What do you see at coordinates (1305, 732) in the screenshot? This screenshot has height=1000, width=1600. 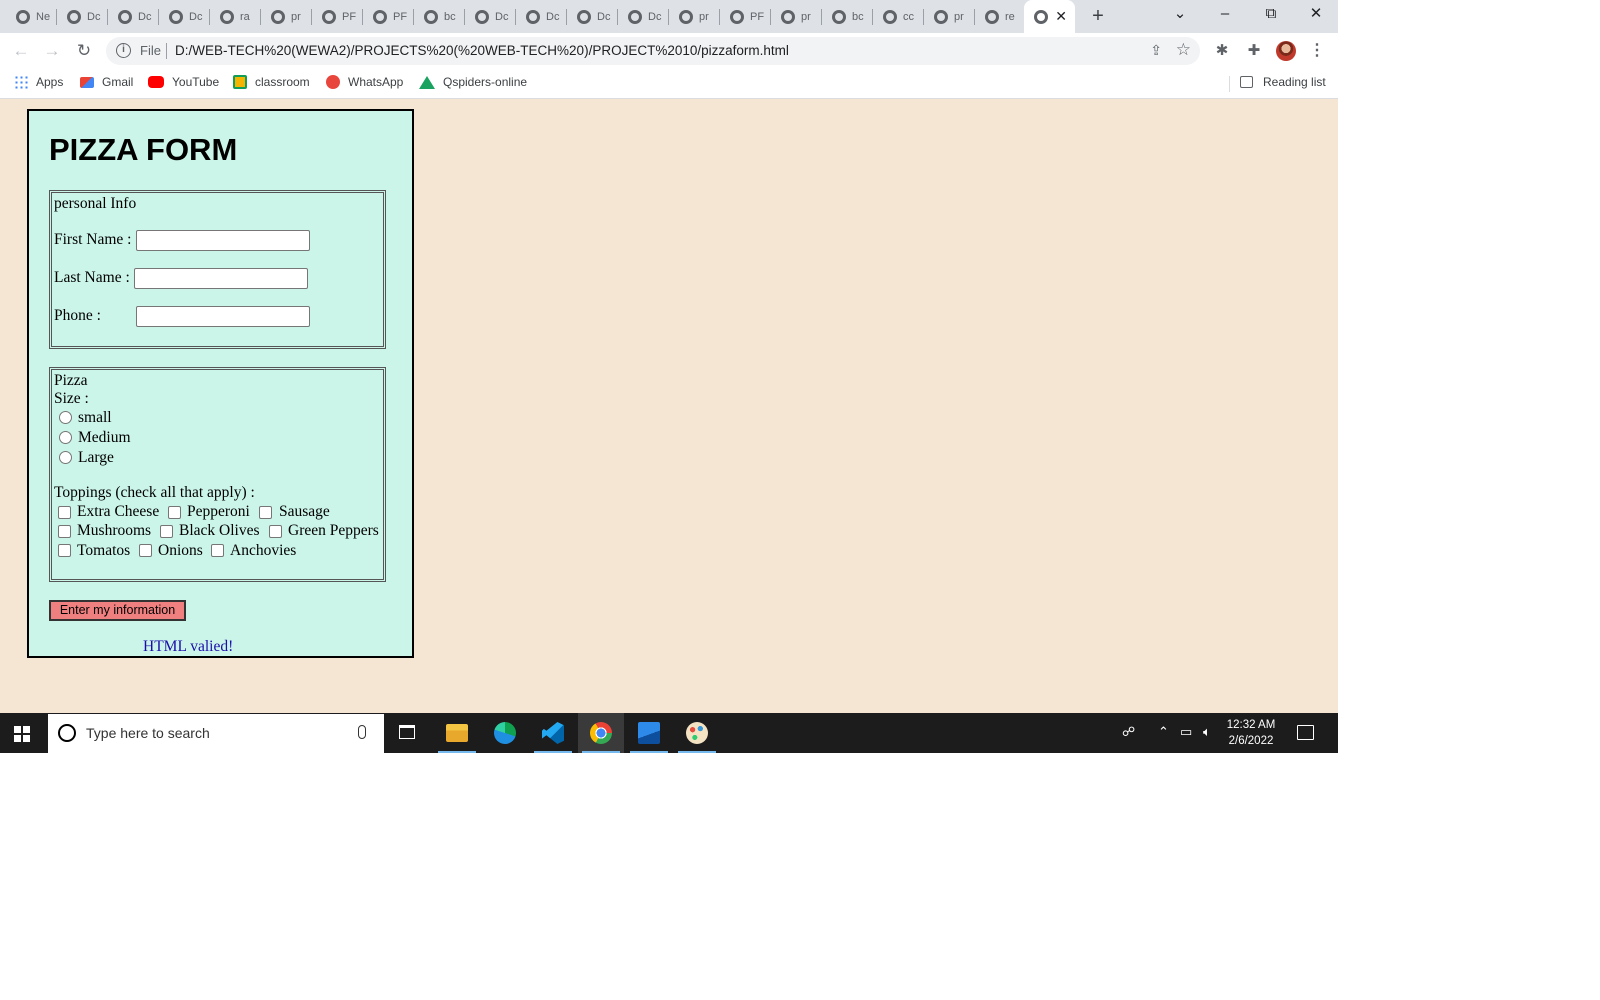 I see `action-center-icon` at bounding box center [1305, 732].